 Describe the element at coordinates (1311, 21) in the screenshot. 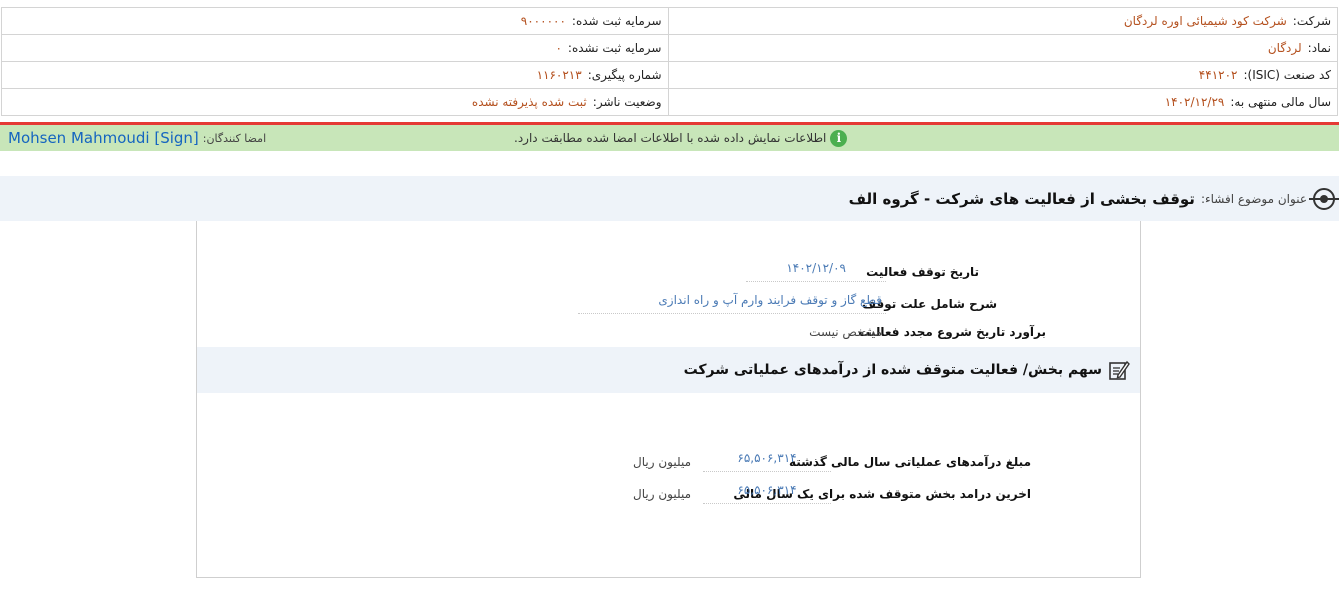

I see `company-label: شرکت:` at that location.